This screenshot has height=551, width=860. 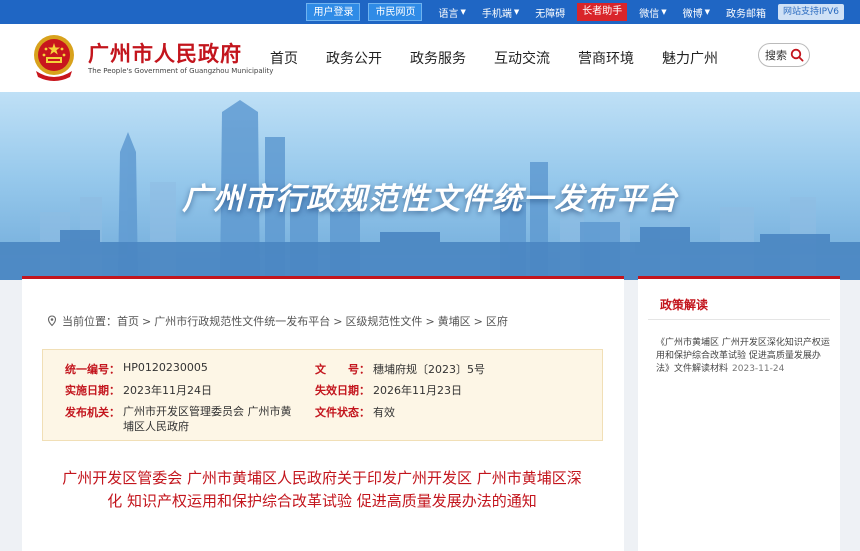 What do you see at coordinates (522, 58) in the screenshot?
I see `nav-interaction: 互动交流` at bounding box center [522, 58].